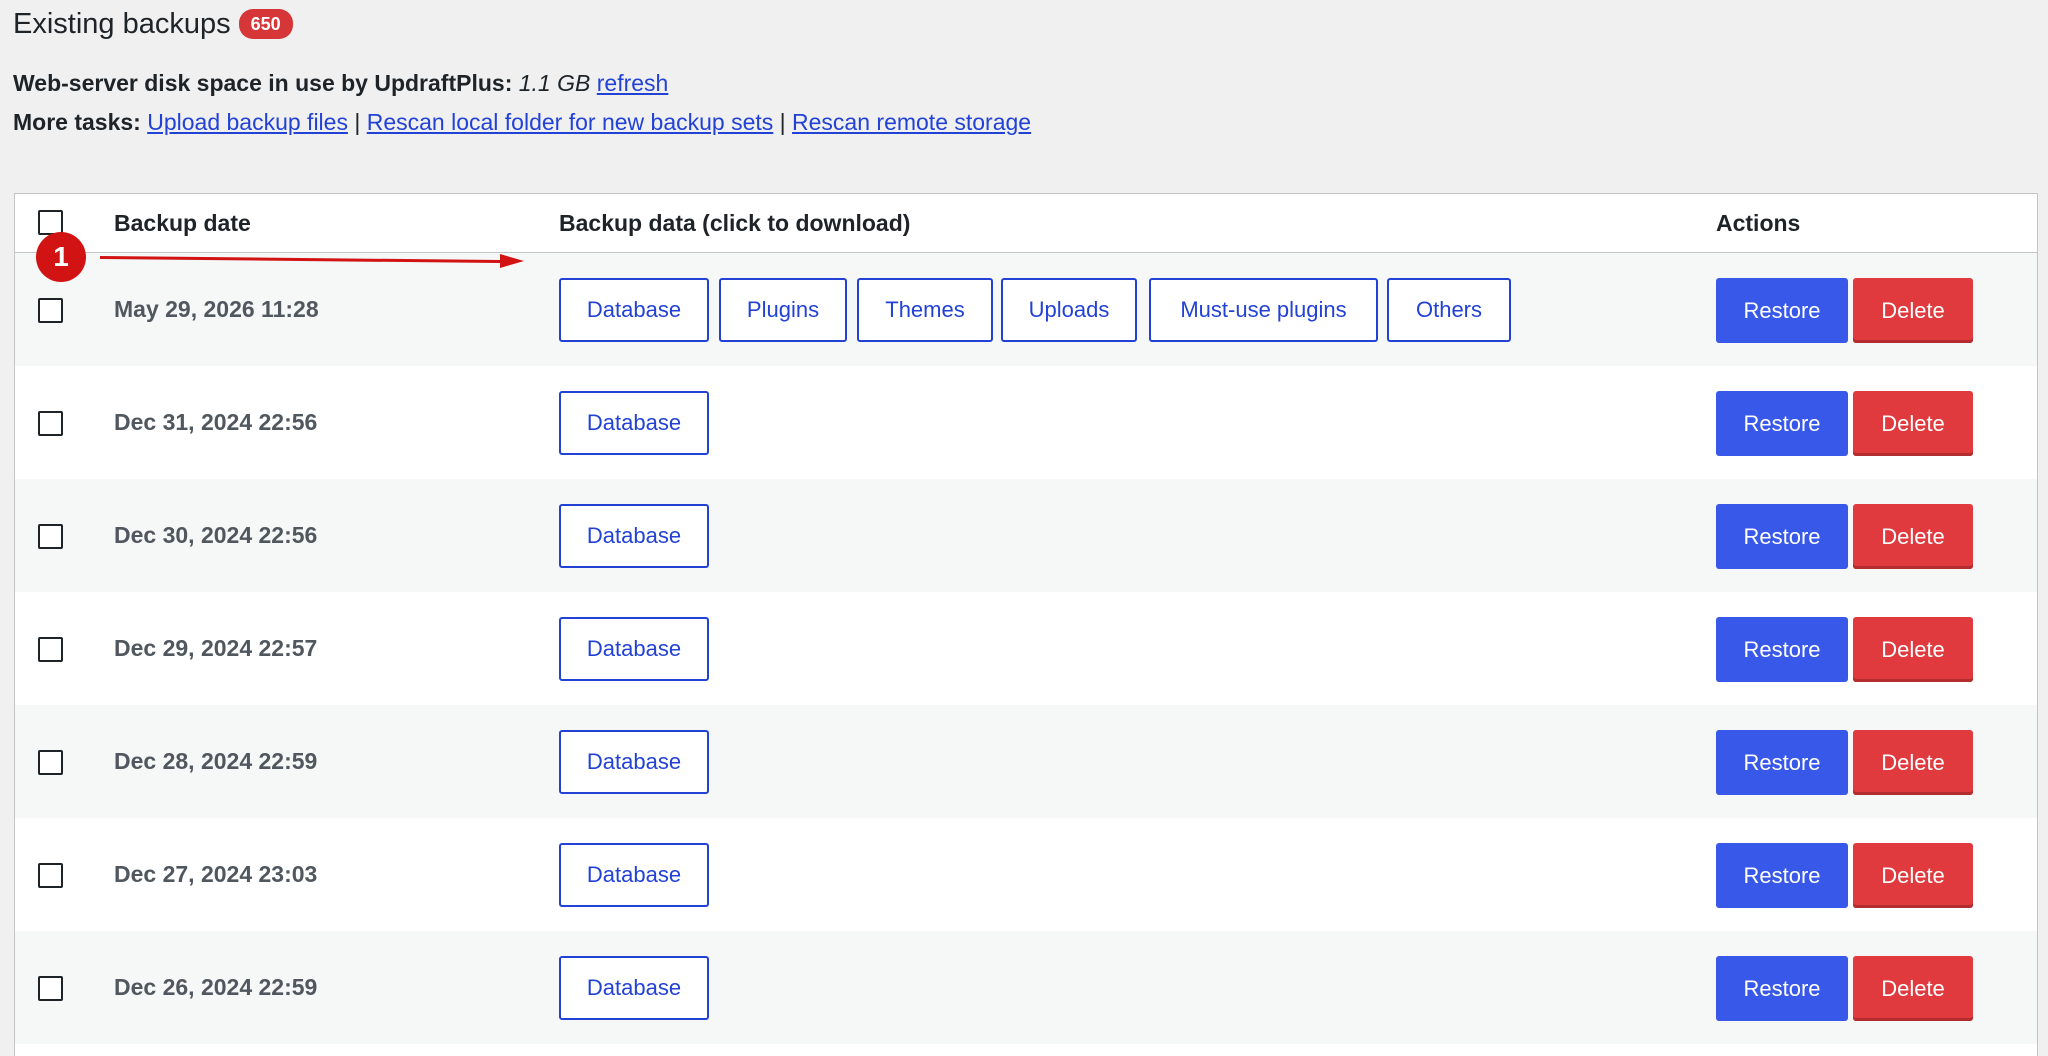 The width and height of the screenshot is (2048, 1056). Describe the element at coordinates (216, 535) in the screenshot. I see `backup-date: Dec 30, 2024 22:56` at that location.